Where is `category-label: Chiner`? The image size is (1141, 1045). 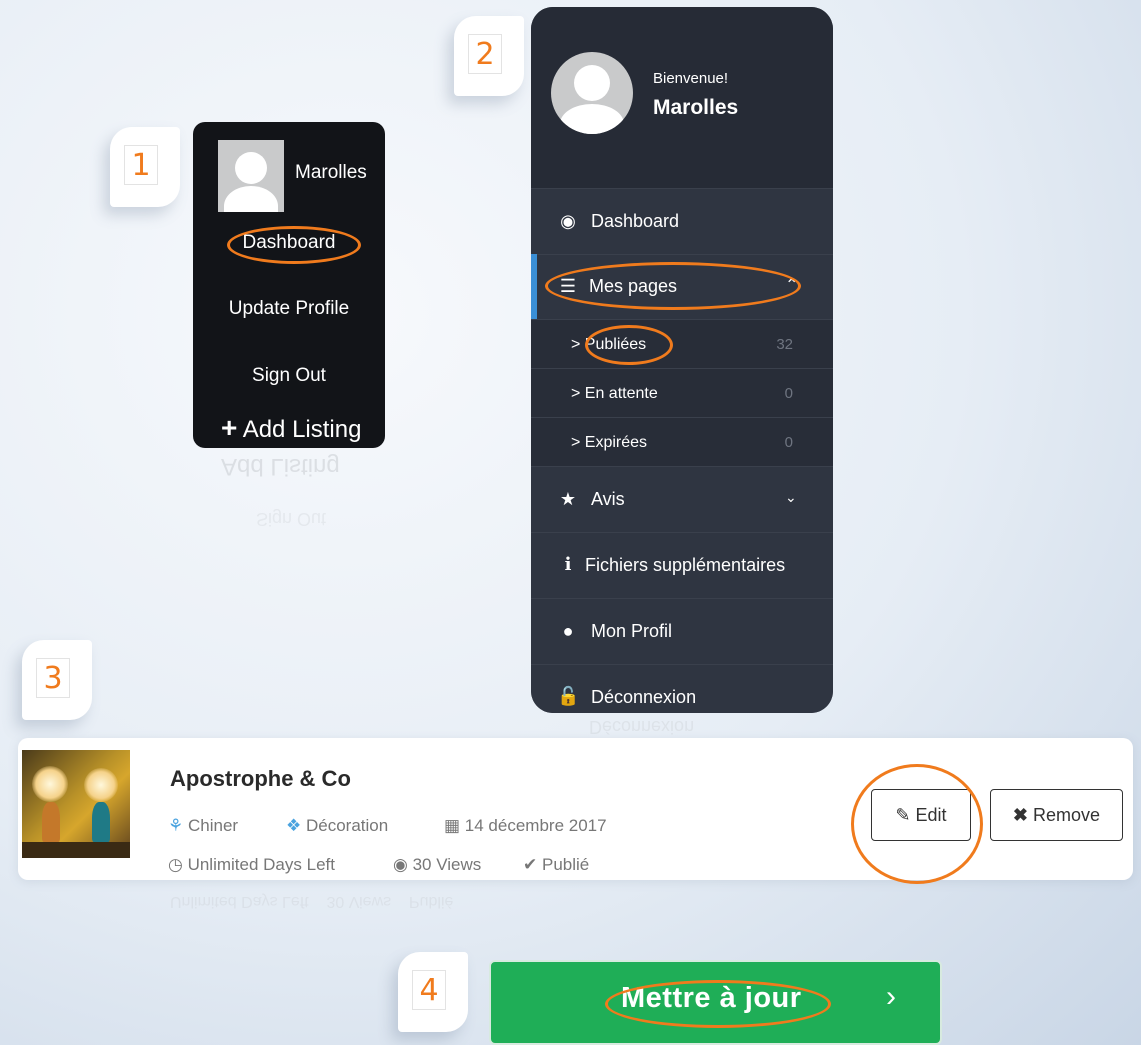 category-label: Chiner is located at coordinates (213, 825).